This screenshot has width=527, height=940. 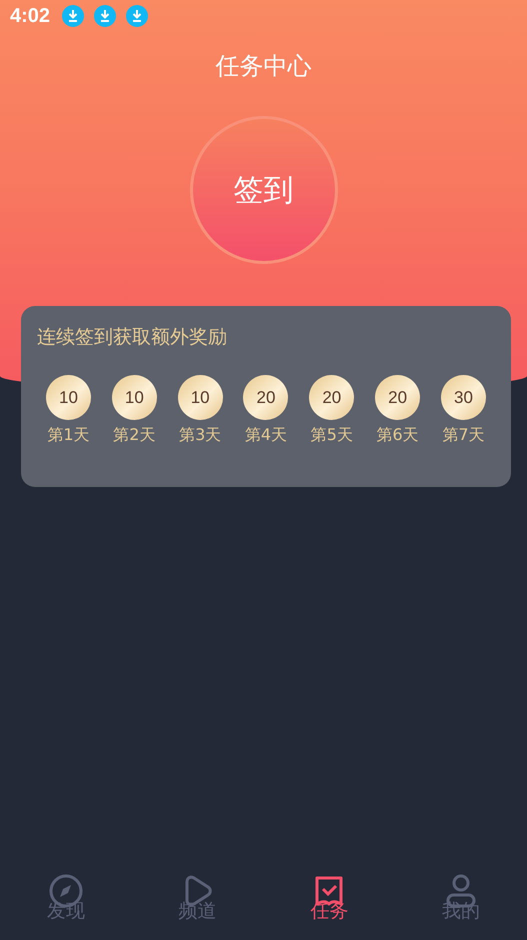 I want to click on day-label: 第7天, so click(x=463, y=435).